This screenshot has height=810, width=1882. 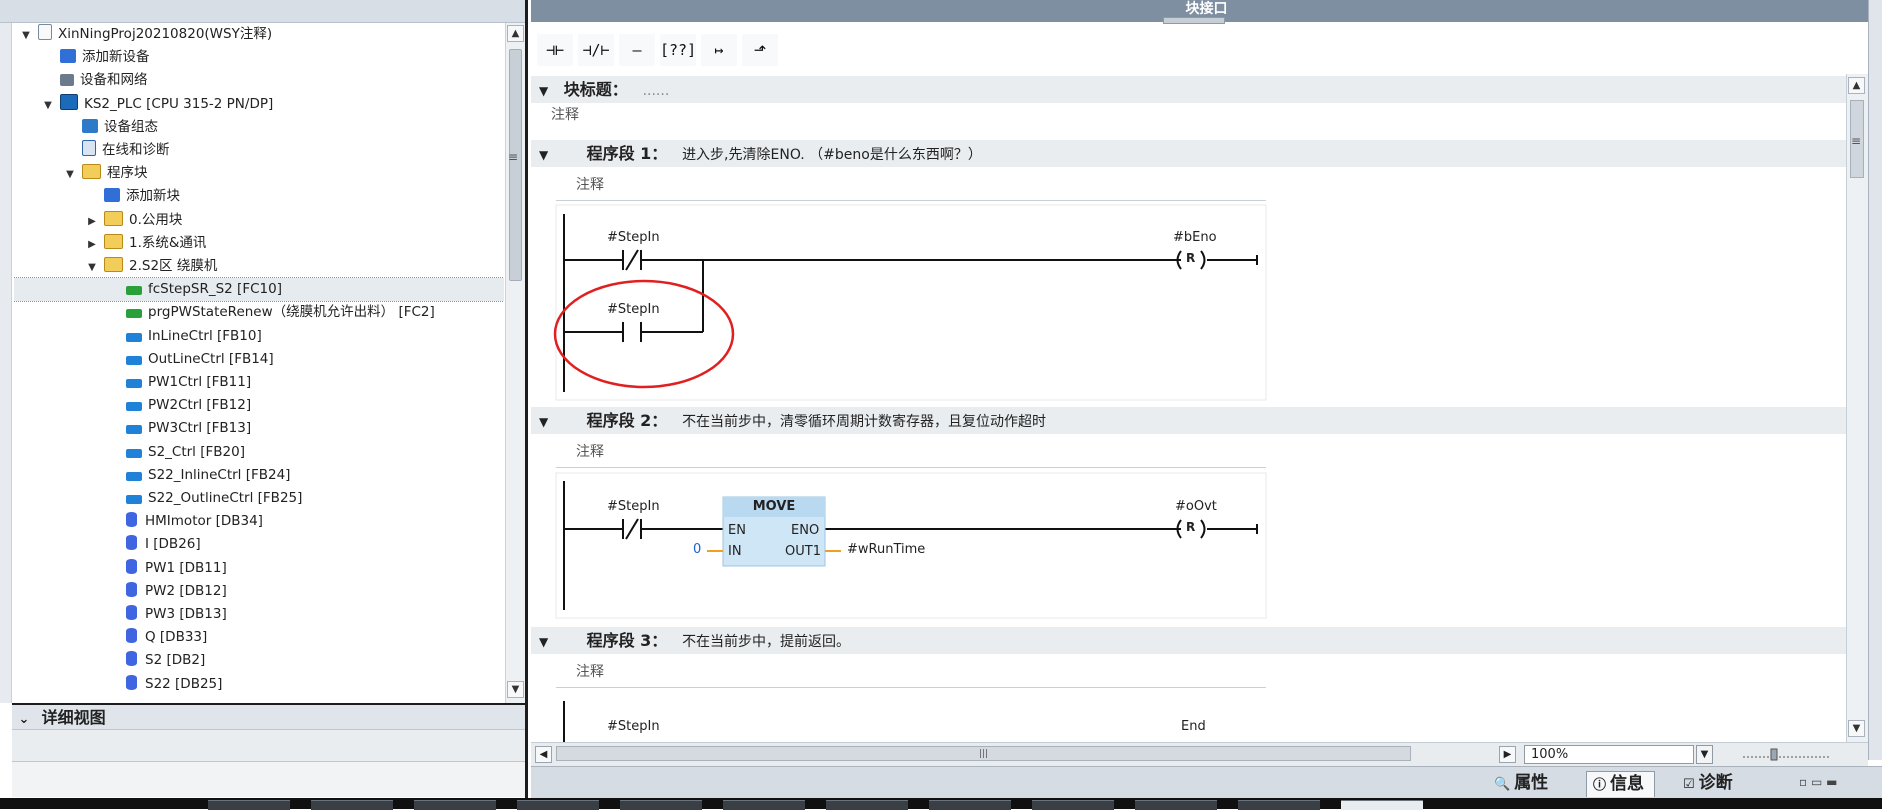 What do you see at coordinates (1818, 782) in the screenshot?
I see `panel-layout-icon: ▫ ▭ ▬` at bounding box center [1818, 782].